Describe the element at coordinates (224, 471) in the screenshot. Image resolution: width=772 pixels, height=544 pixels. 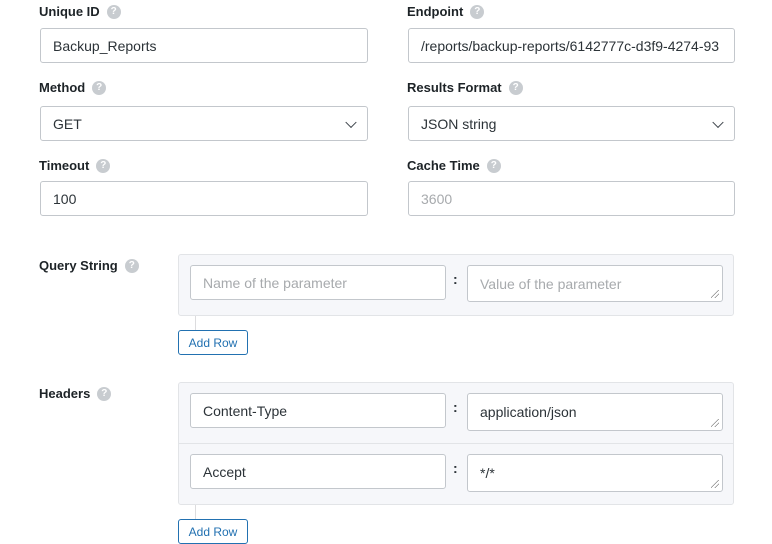
I see `header-name-value: Accept` at that location.